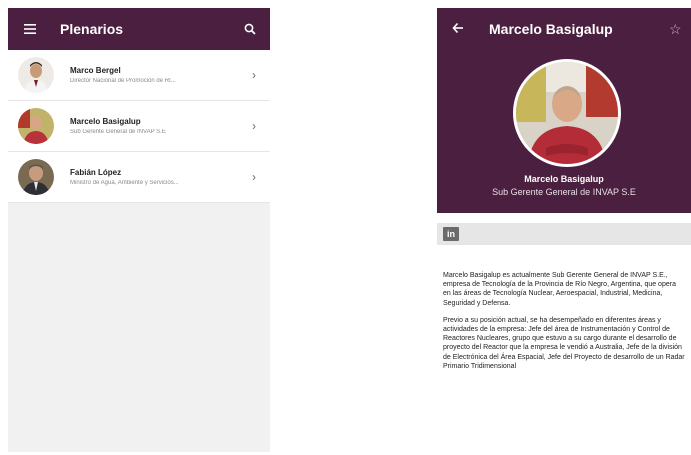 This screenshot has height=455, width=691. I want to click on linkedin-icon: in, so click(451, 234).